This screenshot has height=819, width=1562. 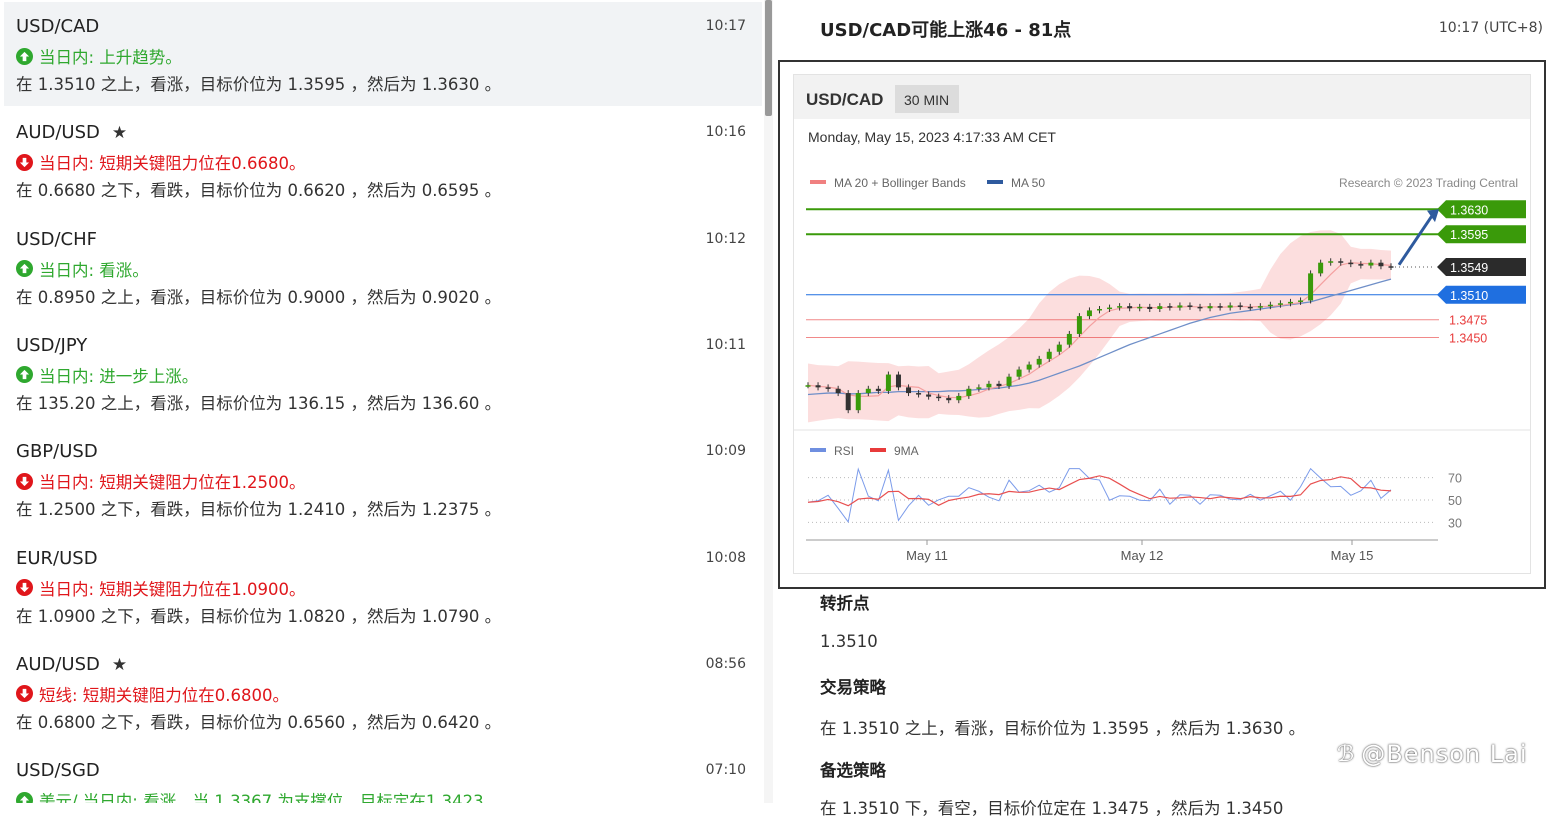 I want to click on scrollbar-thumb, so click(x=768, y=58).